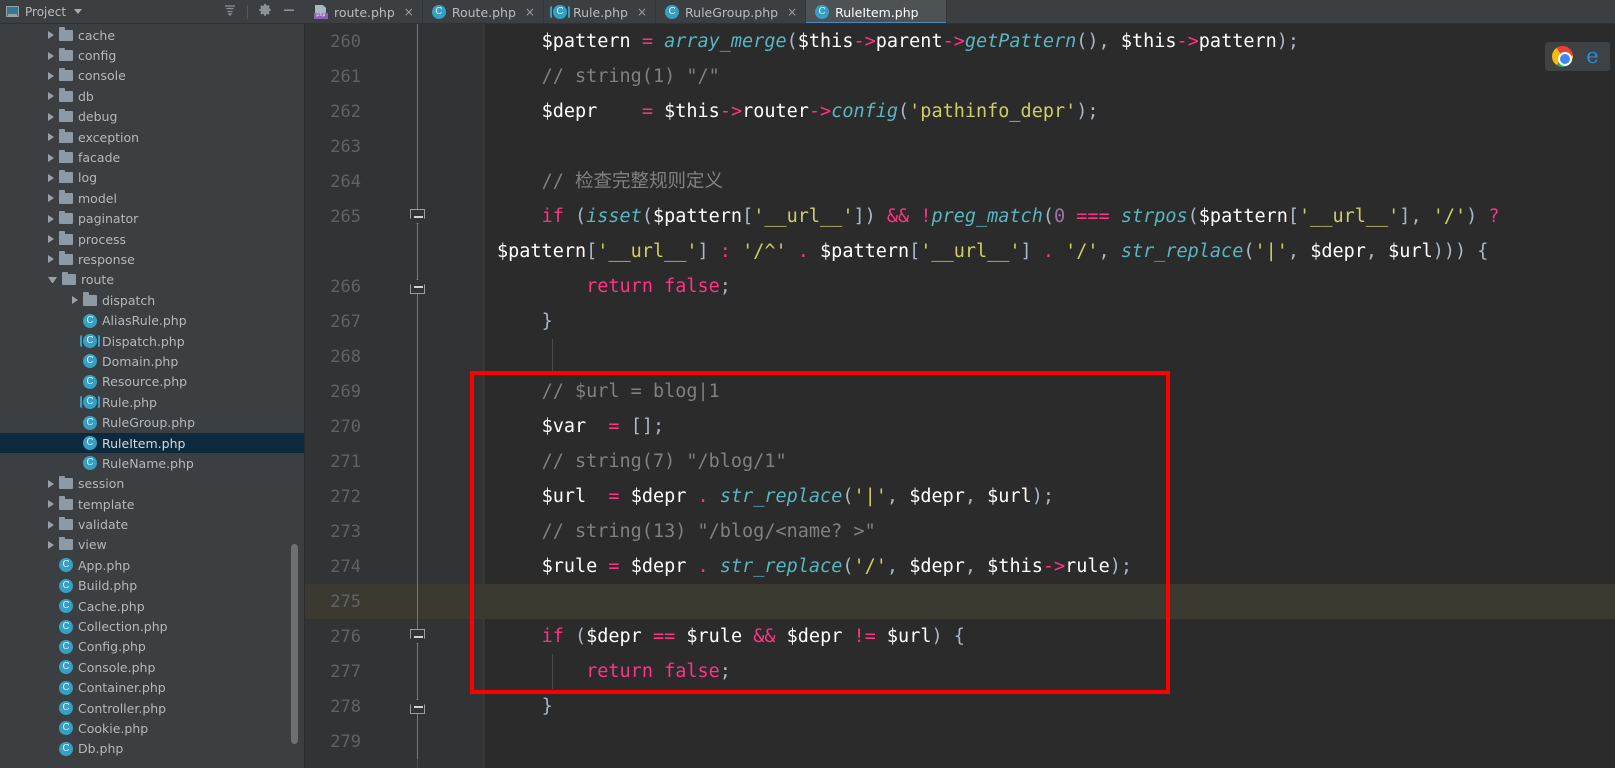 The image size is (1615, 768). I want to click on gutter-row: 267, so click(395, 321).